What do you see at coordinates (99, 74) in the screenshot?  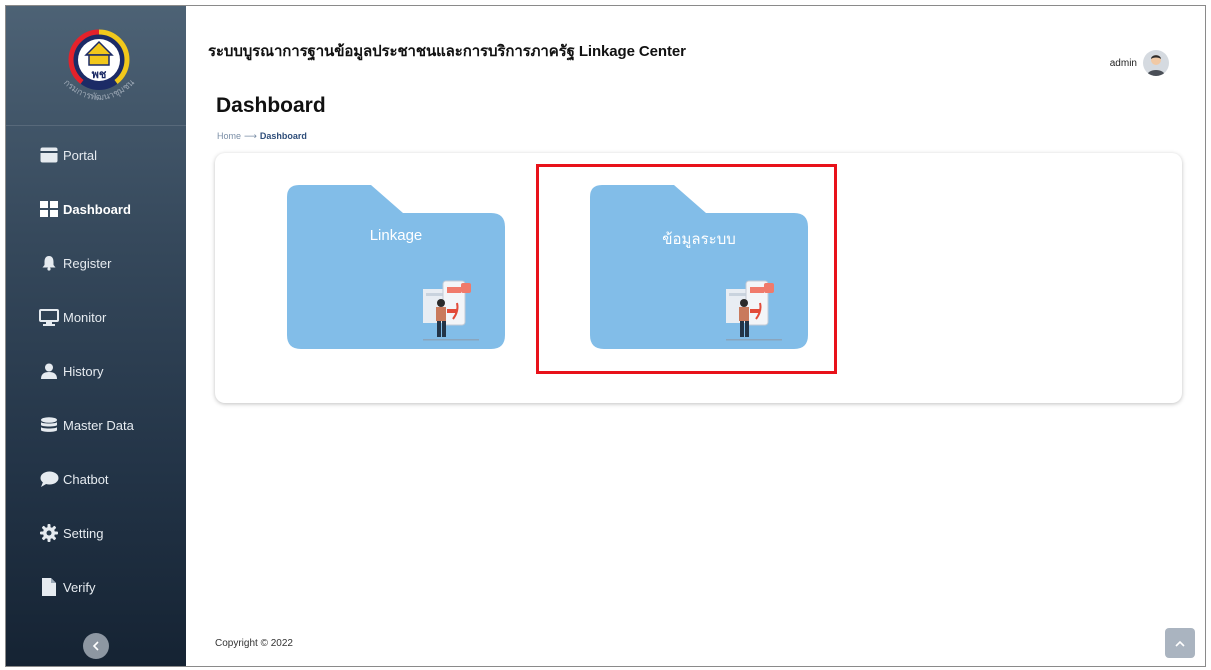 I see `logo-emblem-text: พช` at bounding box center [99, 74].